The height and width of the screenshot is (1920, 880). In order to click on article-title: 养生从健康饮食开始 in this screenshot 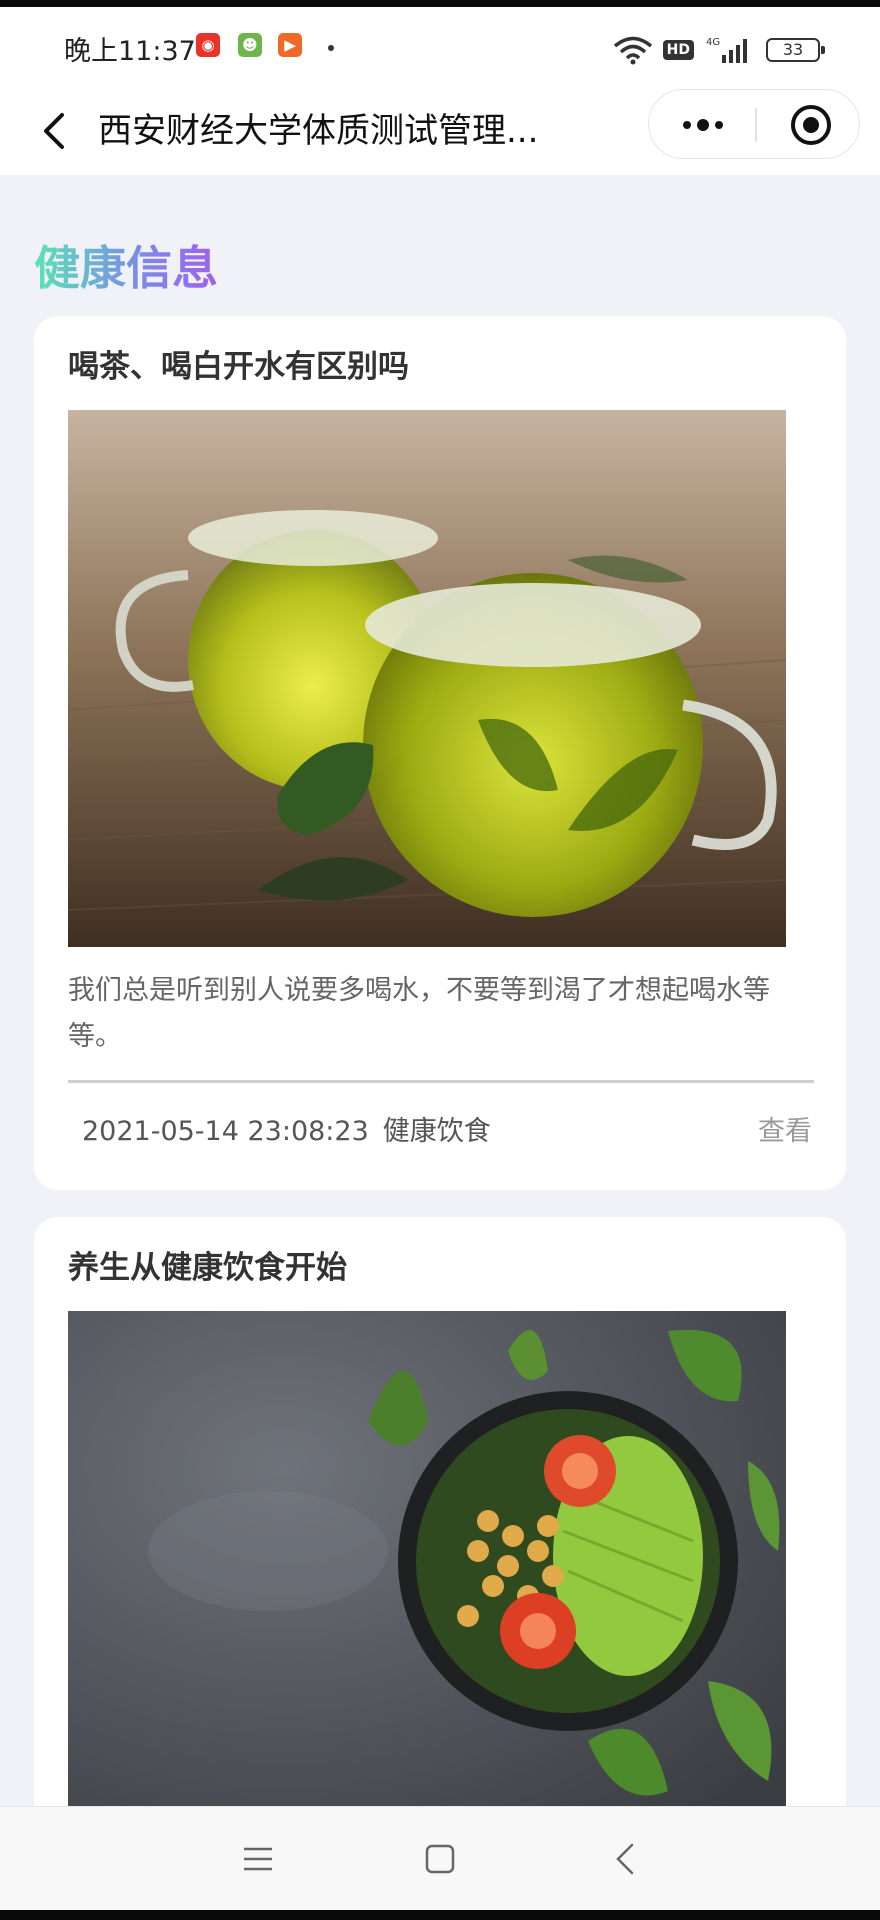, I will do `click(207, 1268)`.